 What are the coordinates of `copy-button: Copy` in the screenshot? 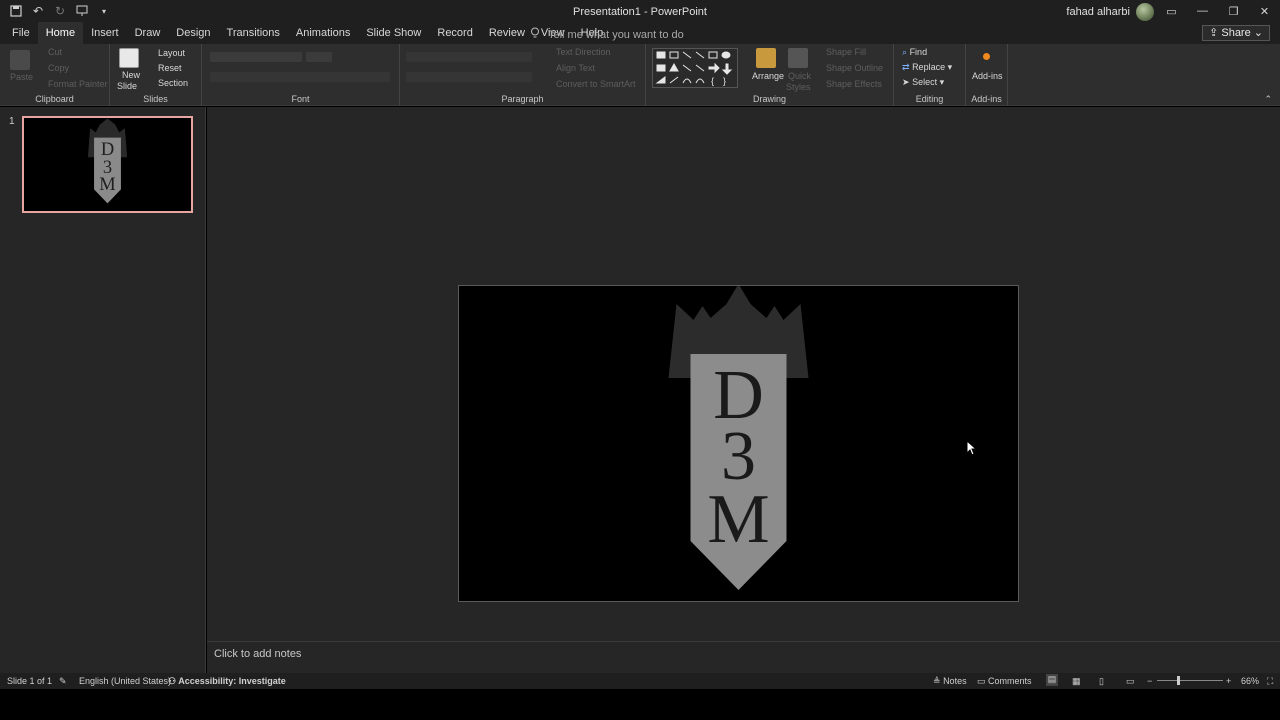 It's located at (58, 68).